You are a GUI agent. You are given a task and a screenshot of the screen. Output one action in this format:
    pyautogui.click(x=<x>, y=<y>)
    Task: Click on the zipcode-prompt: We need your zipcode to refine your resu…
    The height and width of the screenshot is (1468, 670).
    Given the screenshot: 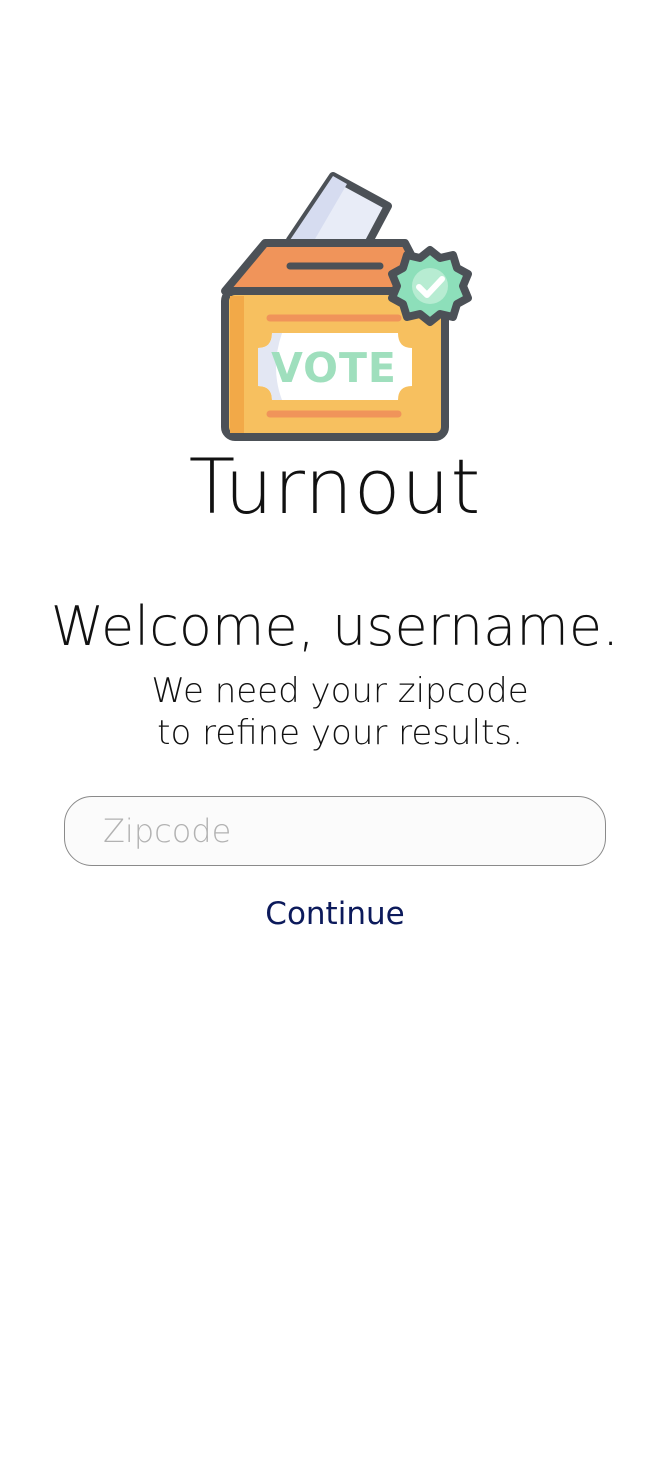 What is the action you would take?
    pyautogui.click(x=340, y=712)
    